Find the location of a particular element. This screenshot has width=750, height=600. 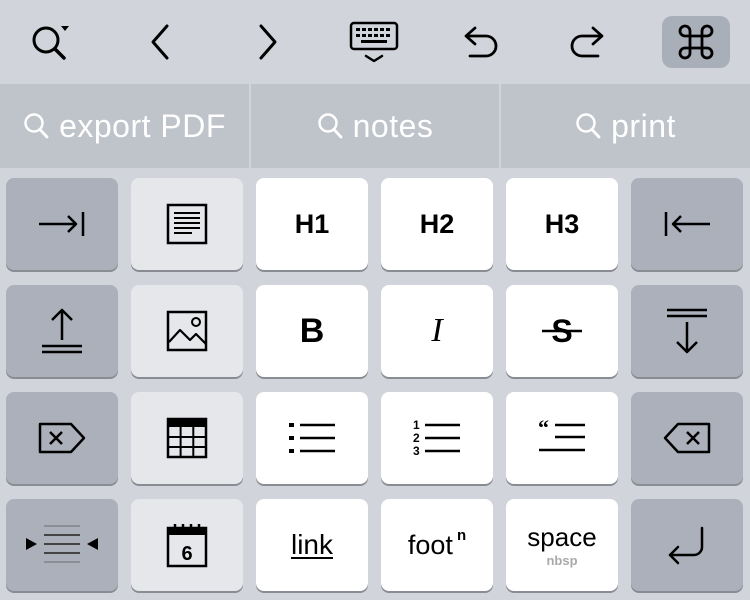

key-label: I is located at coordinates (437, 330).